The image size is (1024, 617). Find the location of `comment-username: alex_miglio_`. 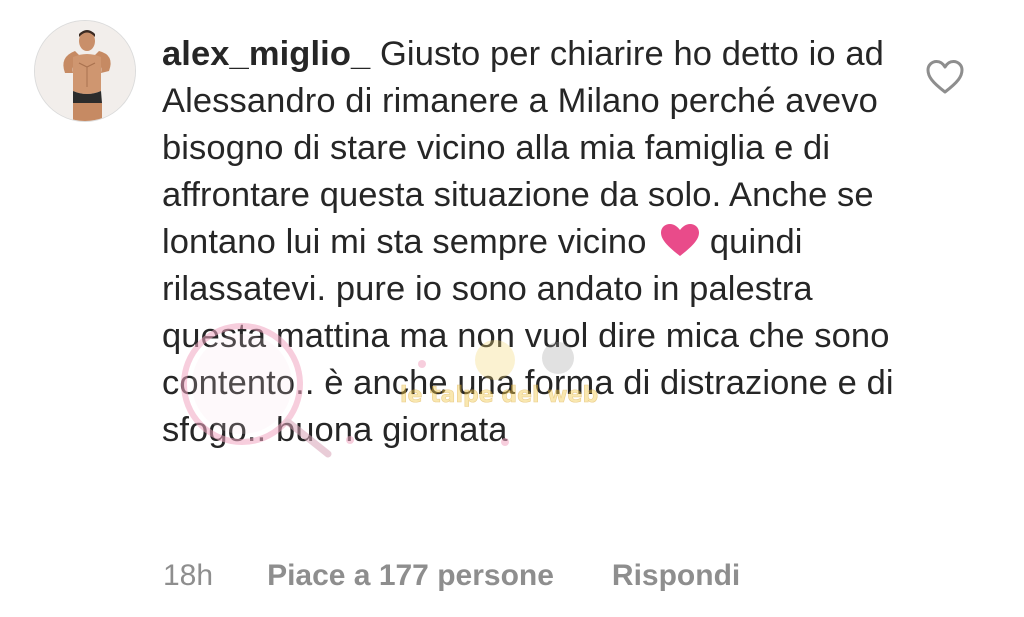

comment-username: alex_miglio_ is located at coordinates (266, 54).